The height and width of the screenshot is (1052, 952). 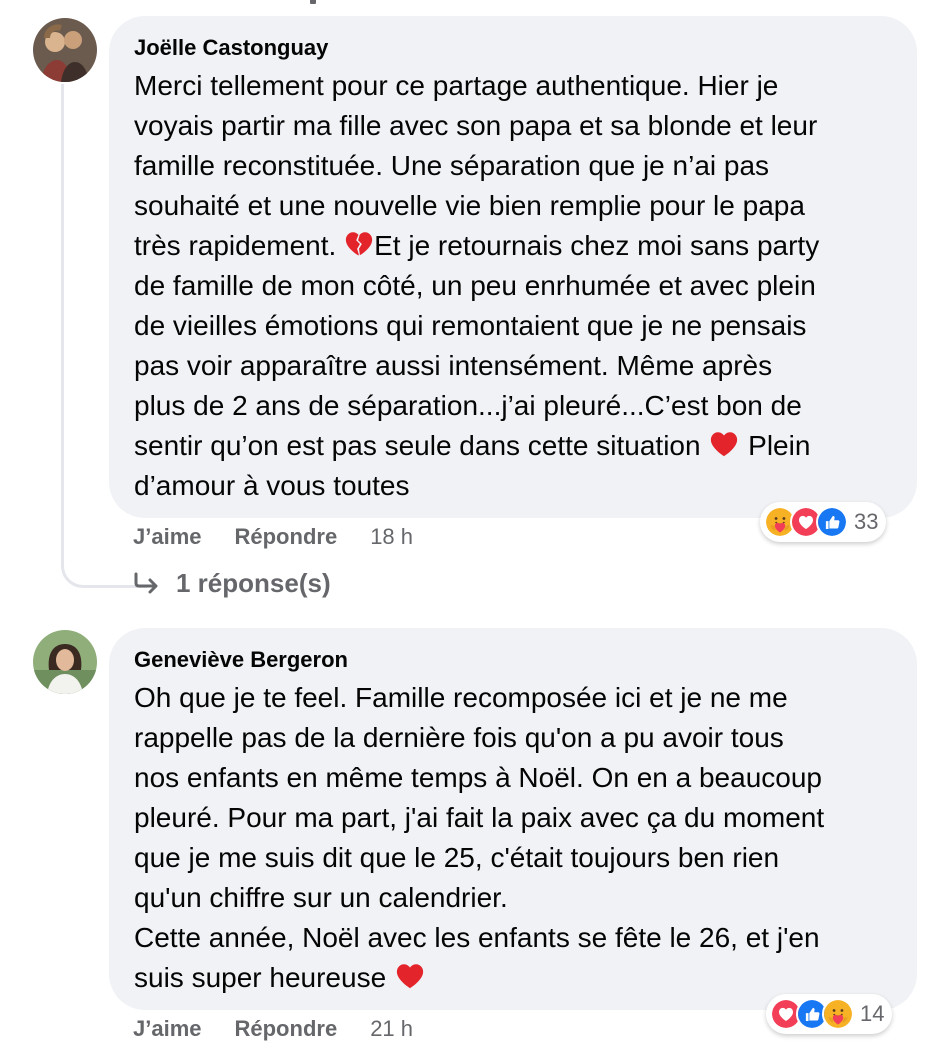 I want to click on comment-actions: J’aime Répondre 18 h, so click(x=273, y=537).